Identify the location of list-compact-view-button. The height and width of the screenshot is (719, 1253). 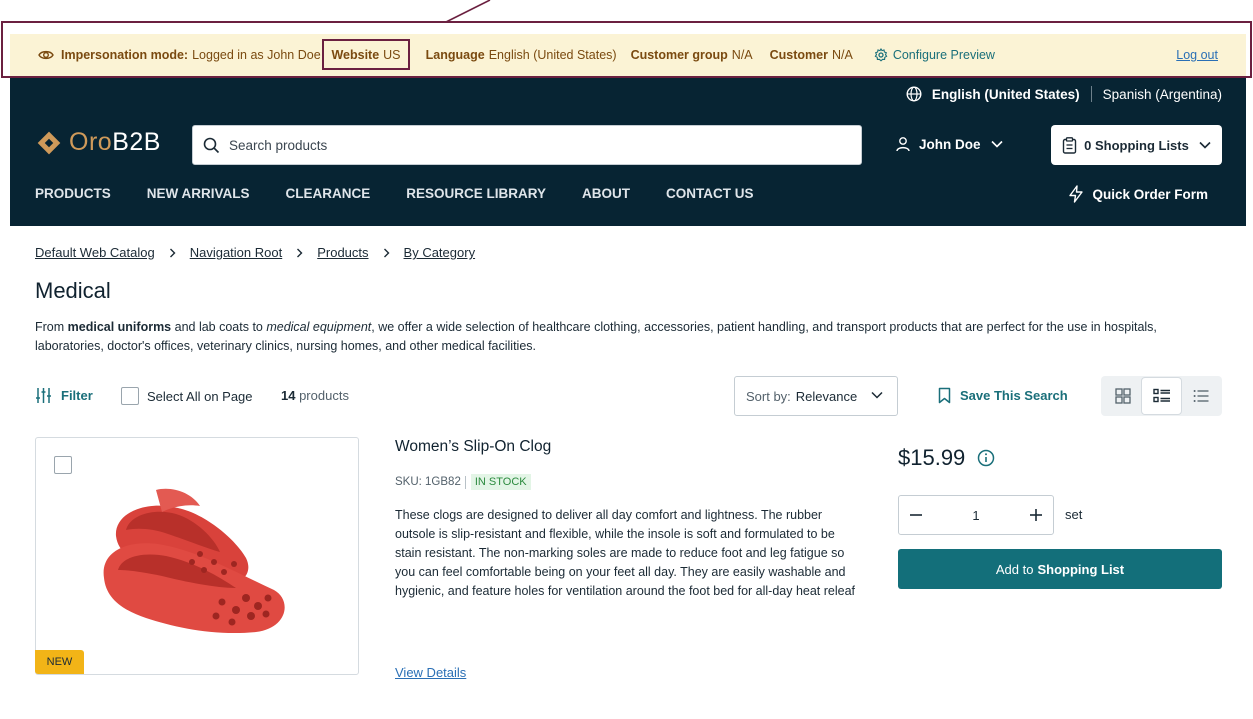
(1200, 396).